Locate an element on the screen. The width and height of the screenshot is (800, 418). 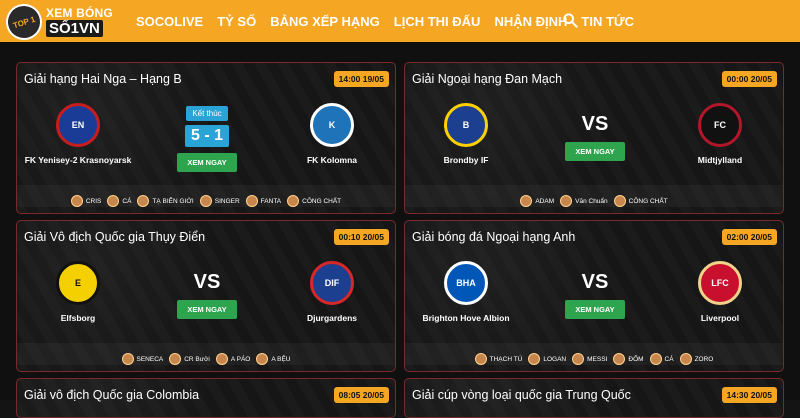
commentator: ZORO is located at coordinates (696, 359).